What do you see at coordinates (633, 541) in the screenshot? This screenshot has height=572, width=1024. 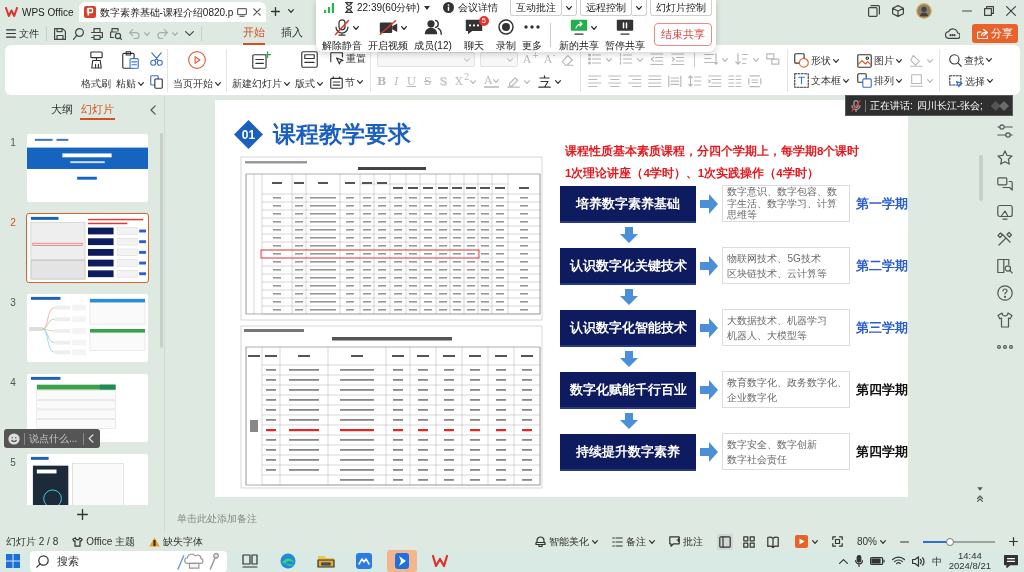 I see `notes-button: 备注` at bounding box center [633, 541].